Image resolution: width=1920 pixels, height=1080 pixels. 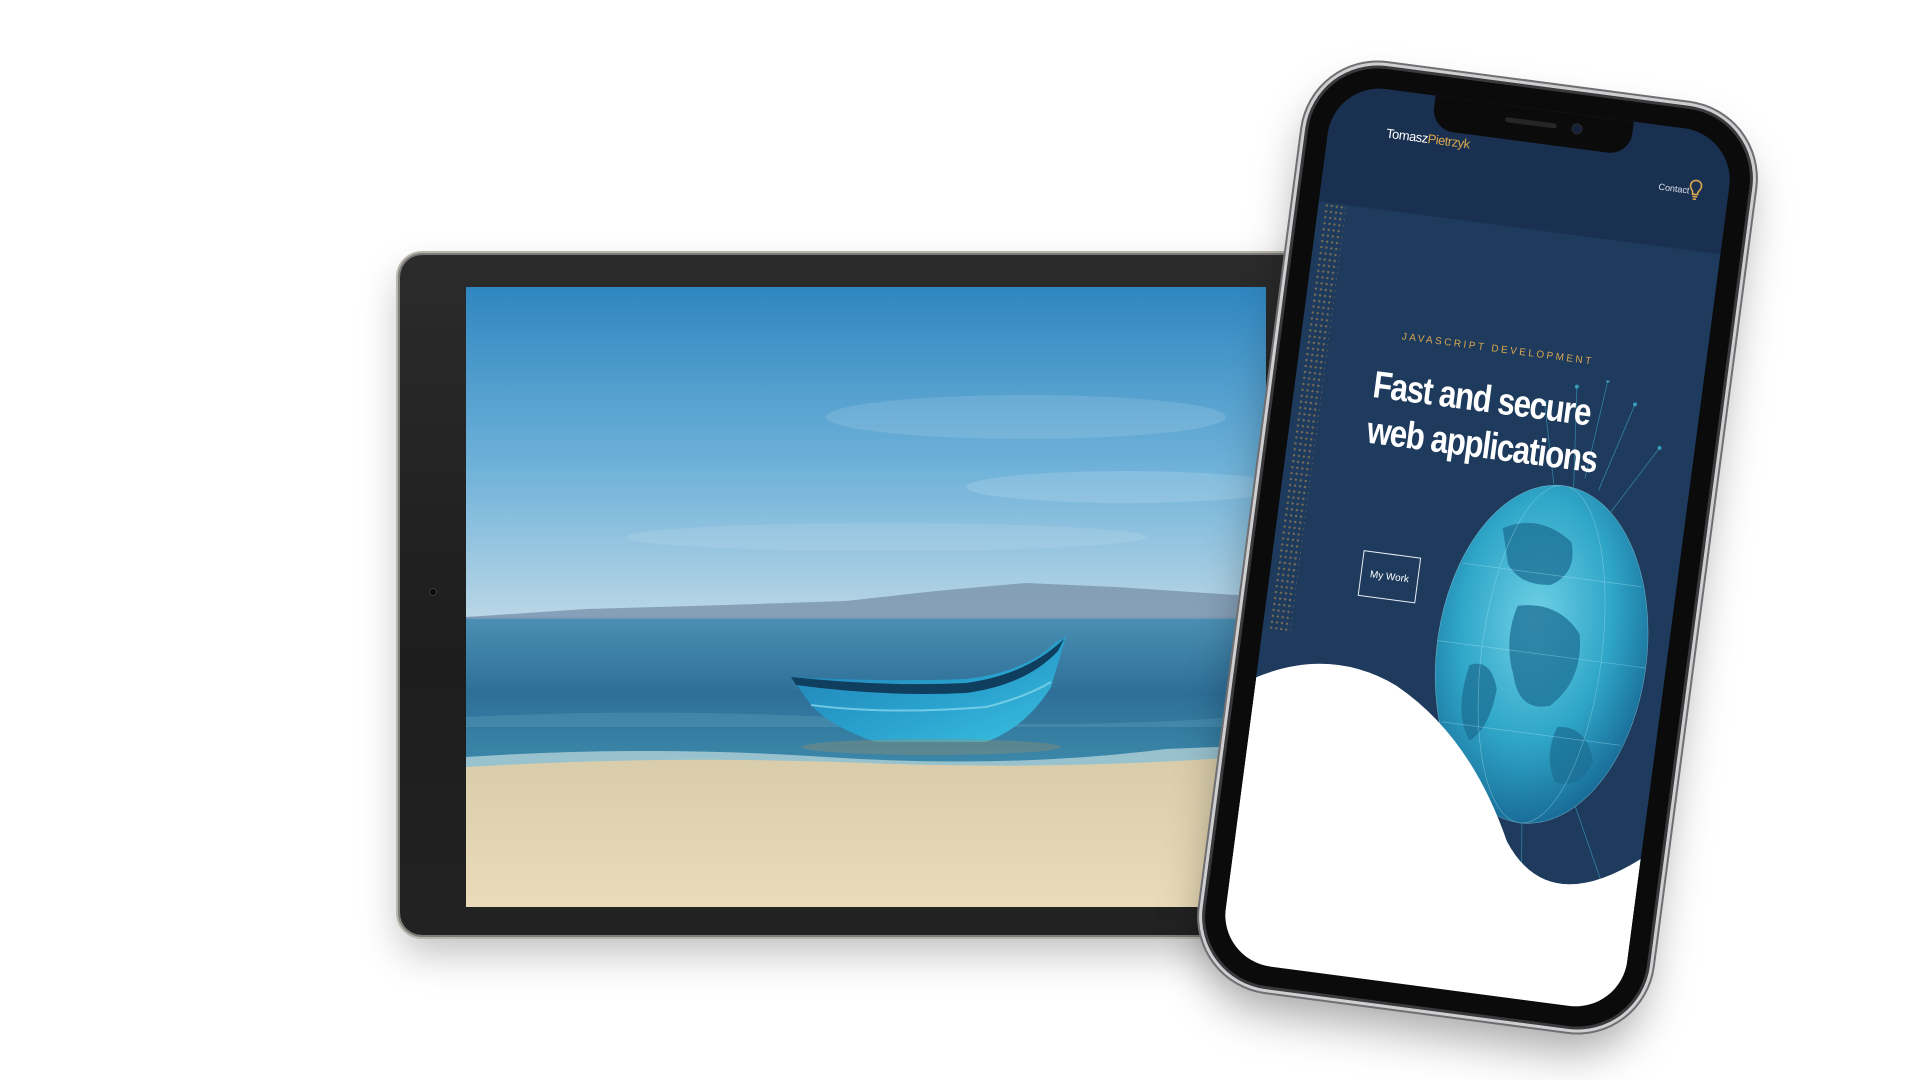 What do you see at coordinates (1577, 128) in the screenshot?
I see `front-camera` at bounding box center [1577, 128].